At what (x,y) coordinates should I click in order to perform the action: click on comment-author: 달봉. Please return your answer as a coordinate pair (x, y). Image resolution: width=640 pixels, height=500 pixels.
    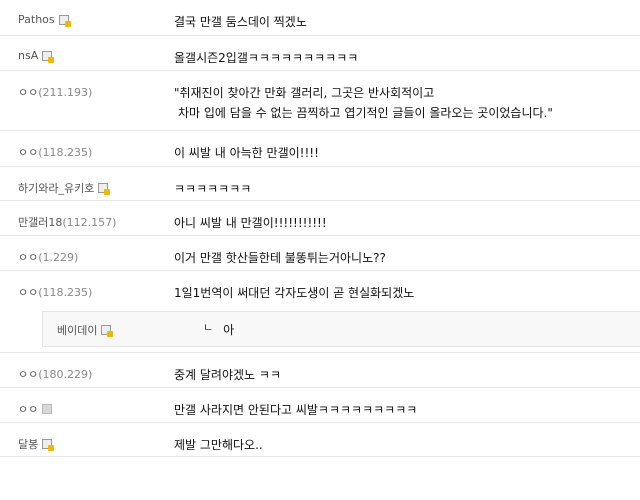
    Looking at the image, I should click on (36, 444).